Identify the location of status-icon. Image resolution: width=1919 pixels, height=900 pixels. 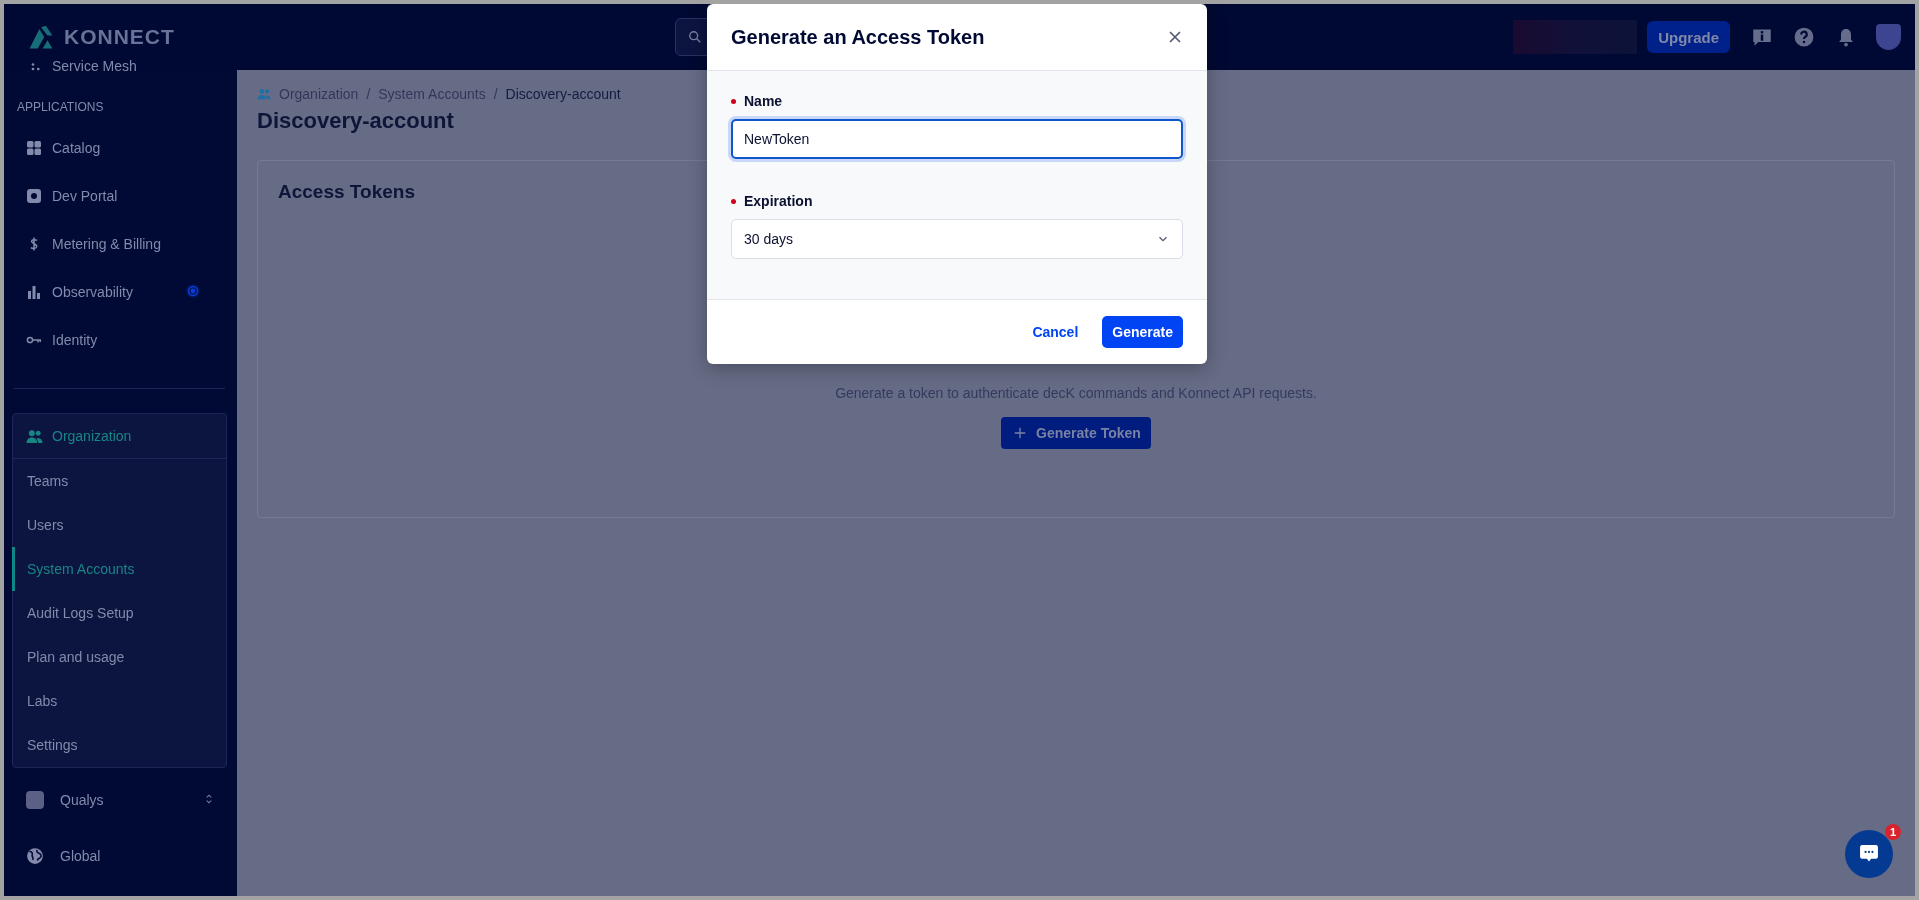
(193, 290).